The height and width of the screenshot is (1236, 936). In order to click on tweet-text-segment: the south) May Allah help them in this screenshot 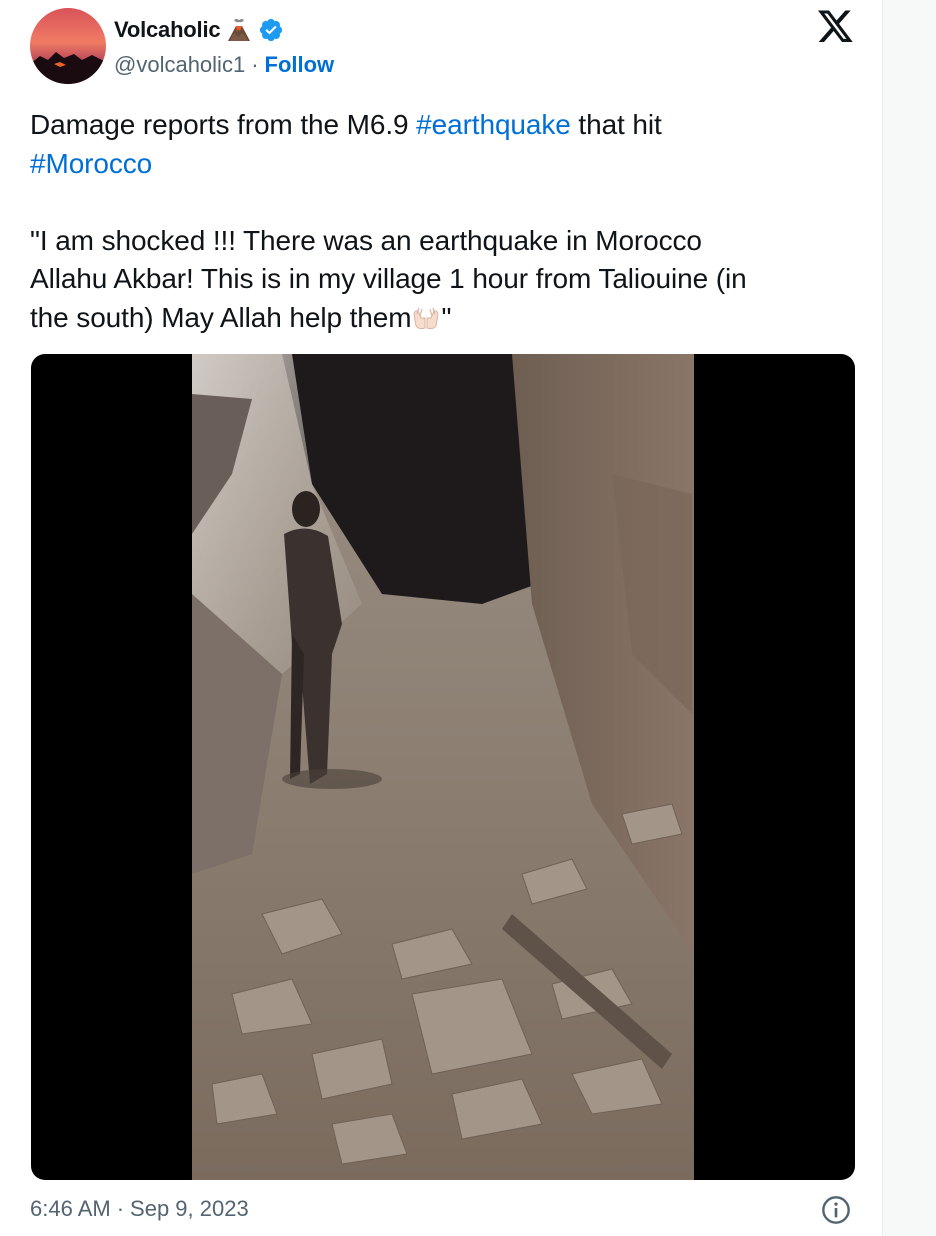, I will do `click(221, 317)`.